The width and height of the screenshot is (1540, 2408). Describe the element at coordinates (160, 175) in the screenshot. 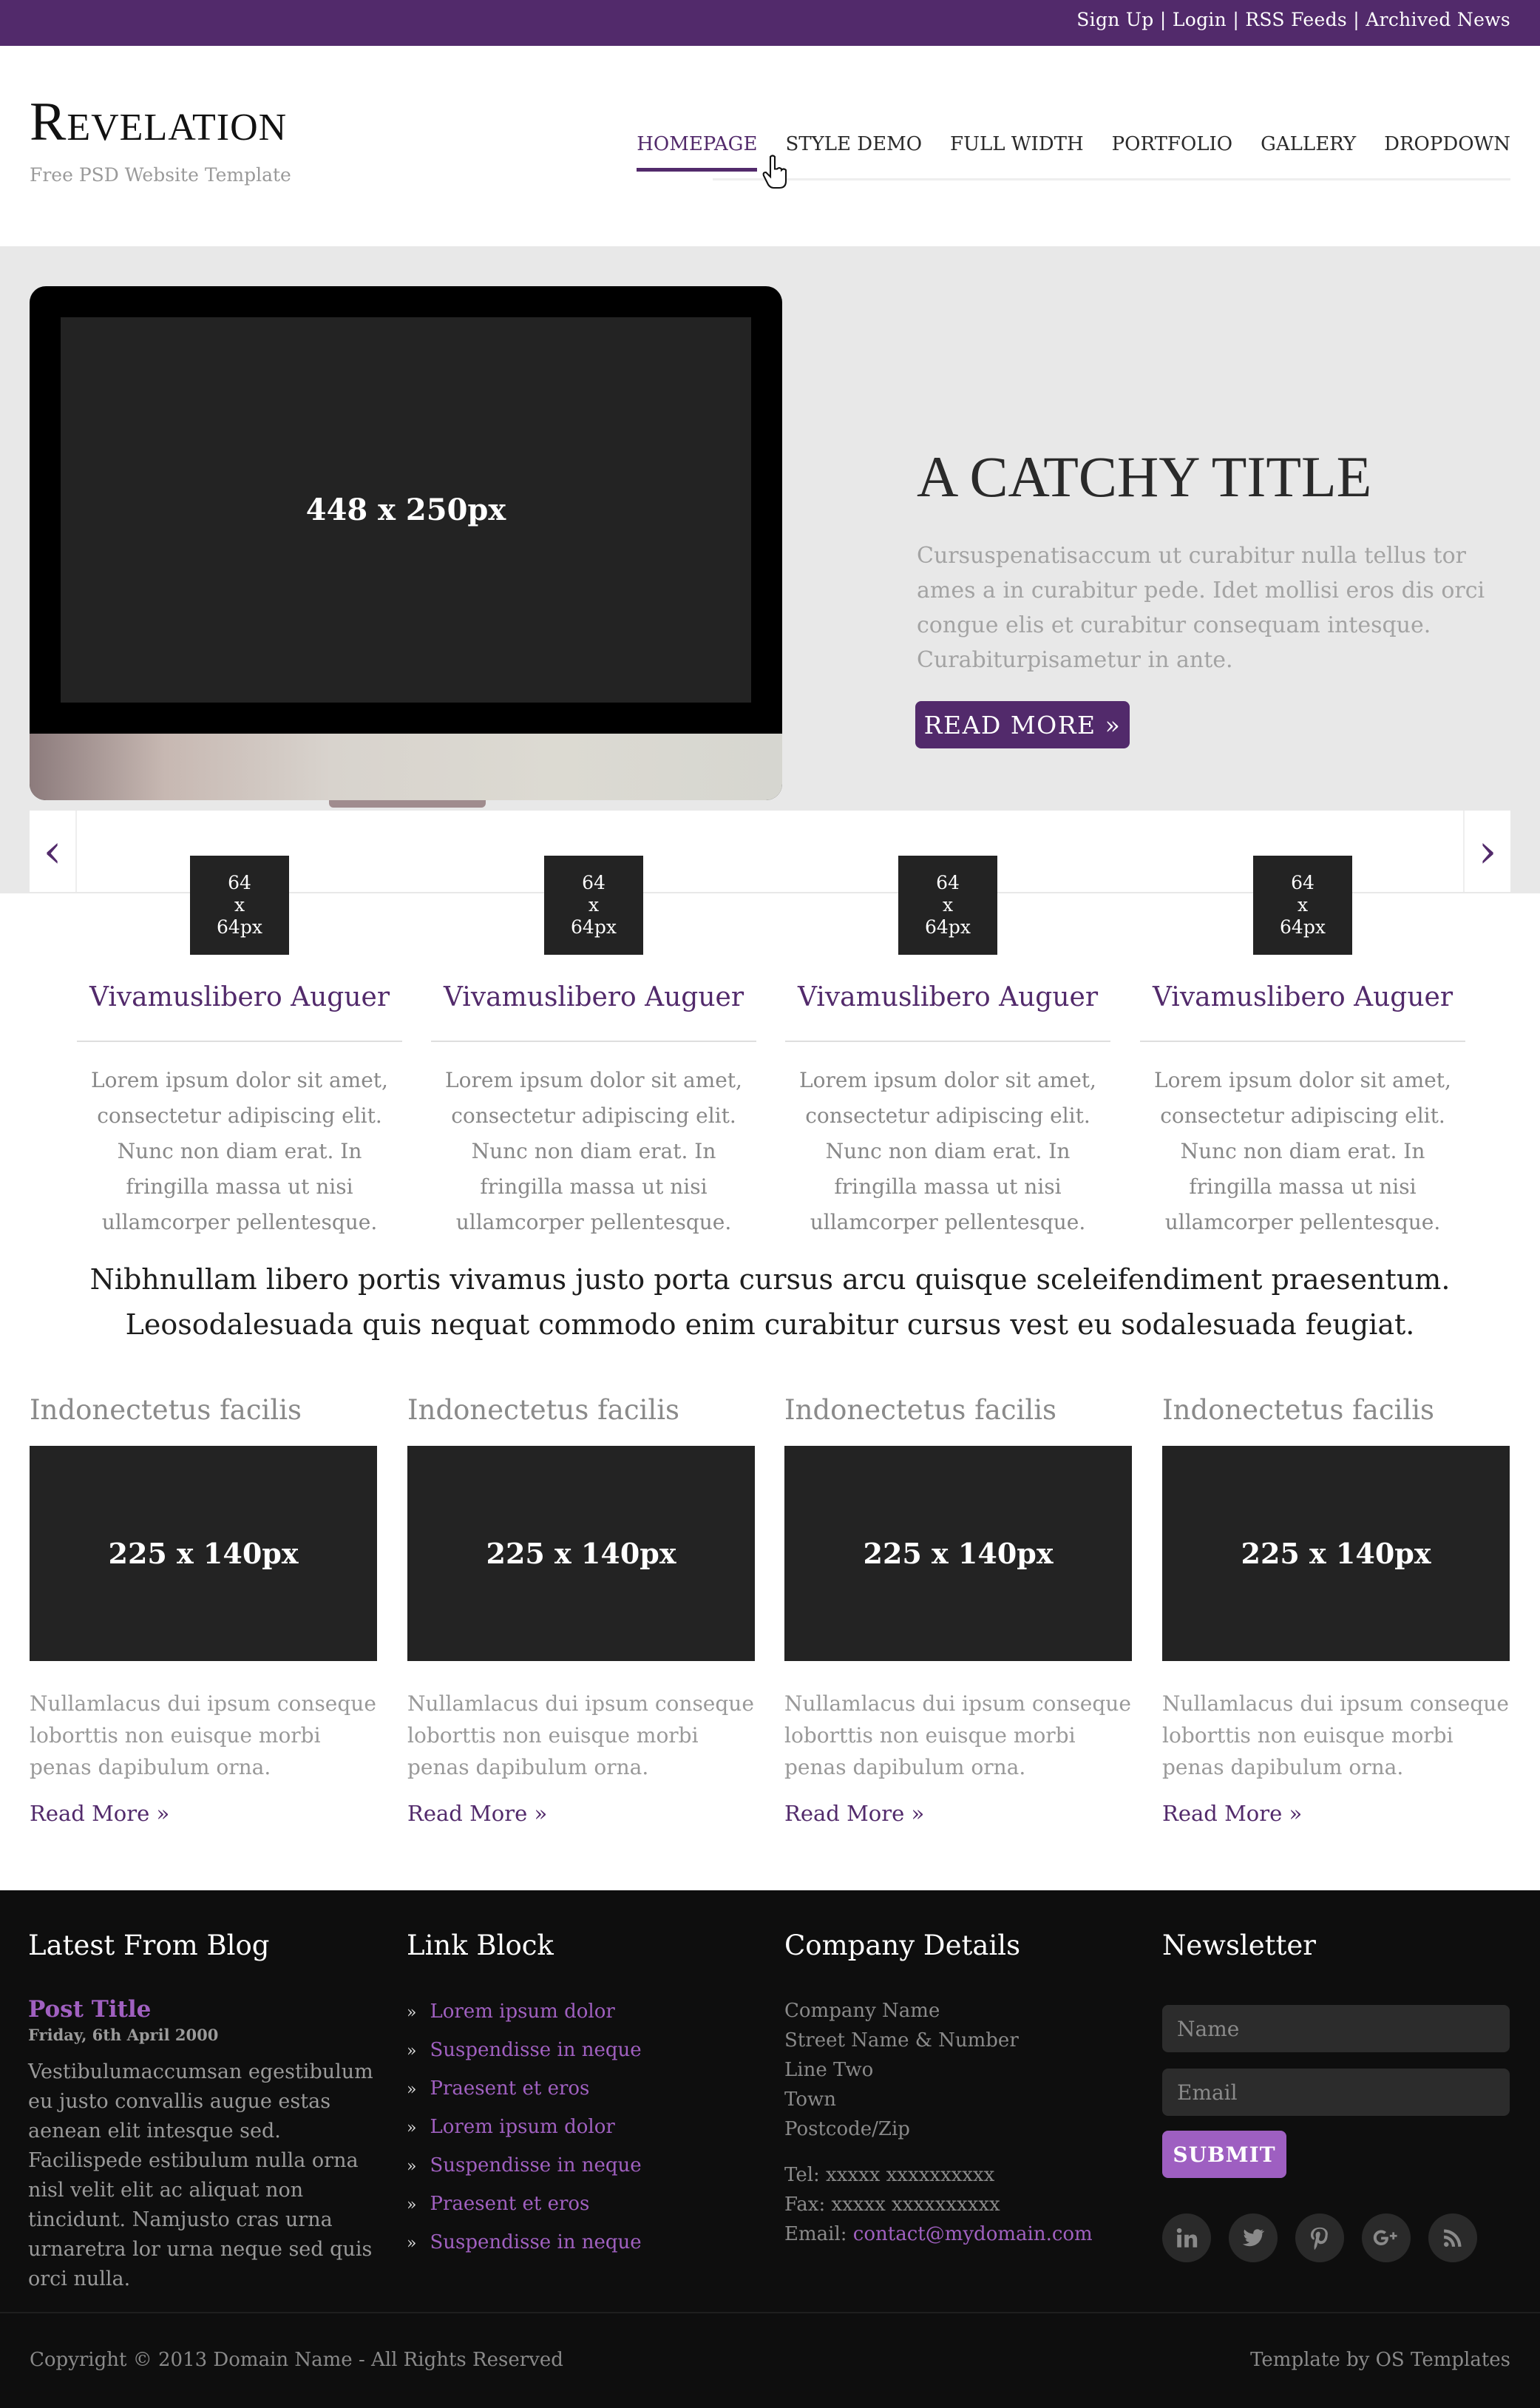

I see `site-tagline: Free PSD Website Template` at that location.